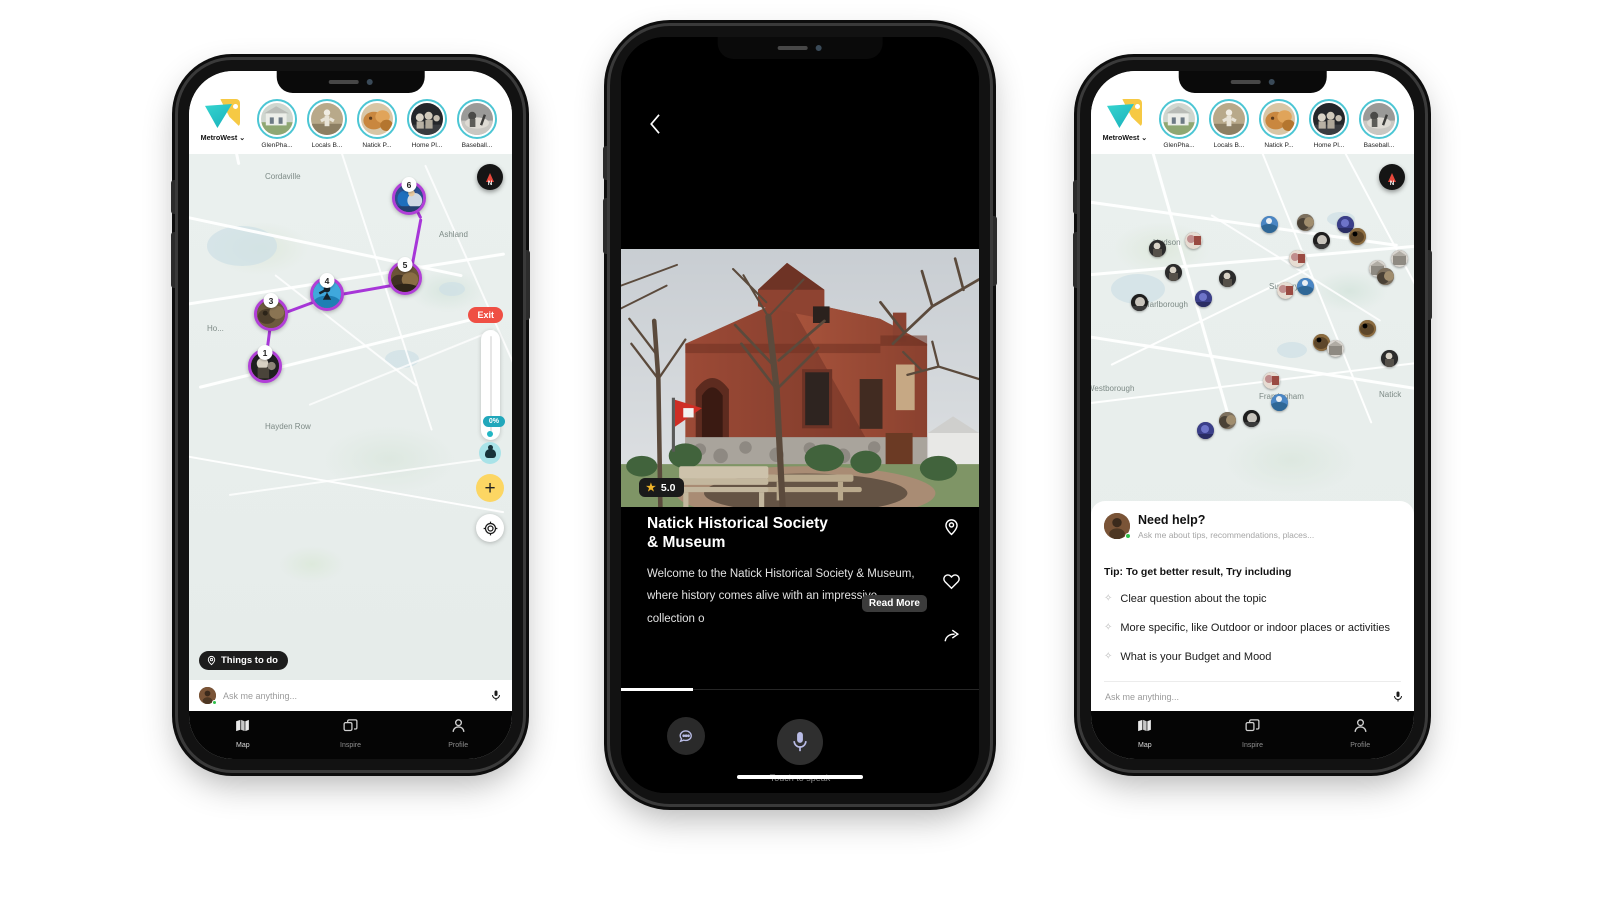 The width and height of the screenshot is (1600, 900). Describe the element at coordinates (490, 434) in the screenshot. I see `progress-handle` at that location.